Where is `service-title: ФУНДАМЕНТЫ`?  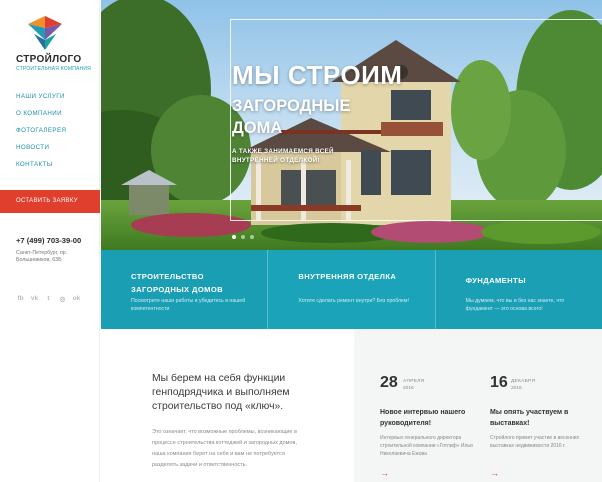 service-title: ФУНДАМЕНТЫ is located at coordinates (495, 280).